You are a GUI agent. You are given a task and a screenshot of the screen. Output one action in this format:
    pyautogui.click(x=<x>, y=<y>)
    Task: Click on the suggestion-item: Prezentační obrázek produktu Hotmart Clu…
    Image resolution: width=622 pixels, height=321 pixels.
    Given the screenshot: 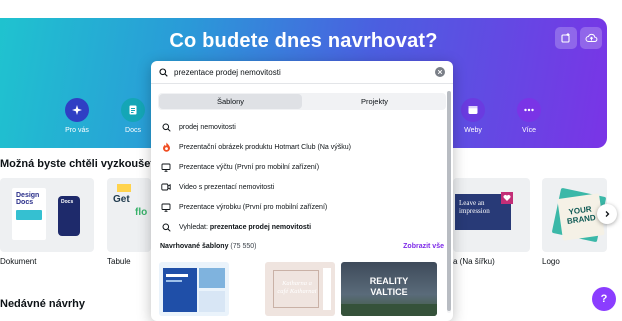 What is the action you would take?
    pyautogui.click(x=303, y=147)
    